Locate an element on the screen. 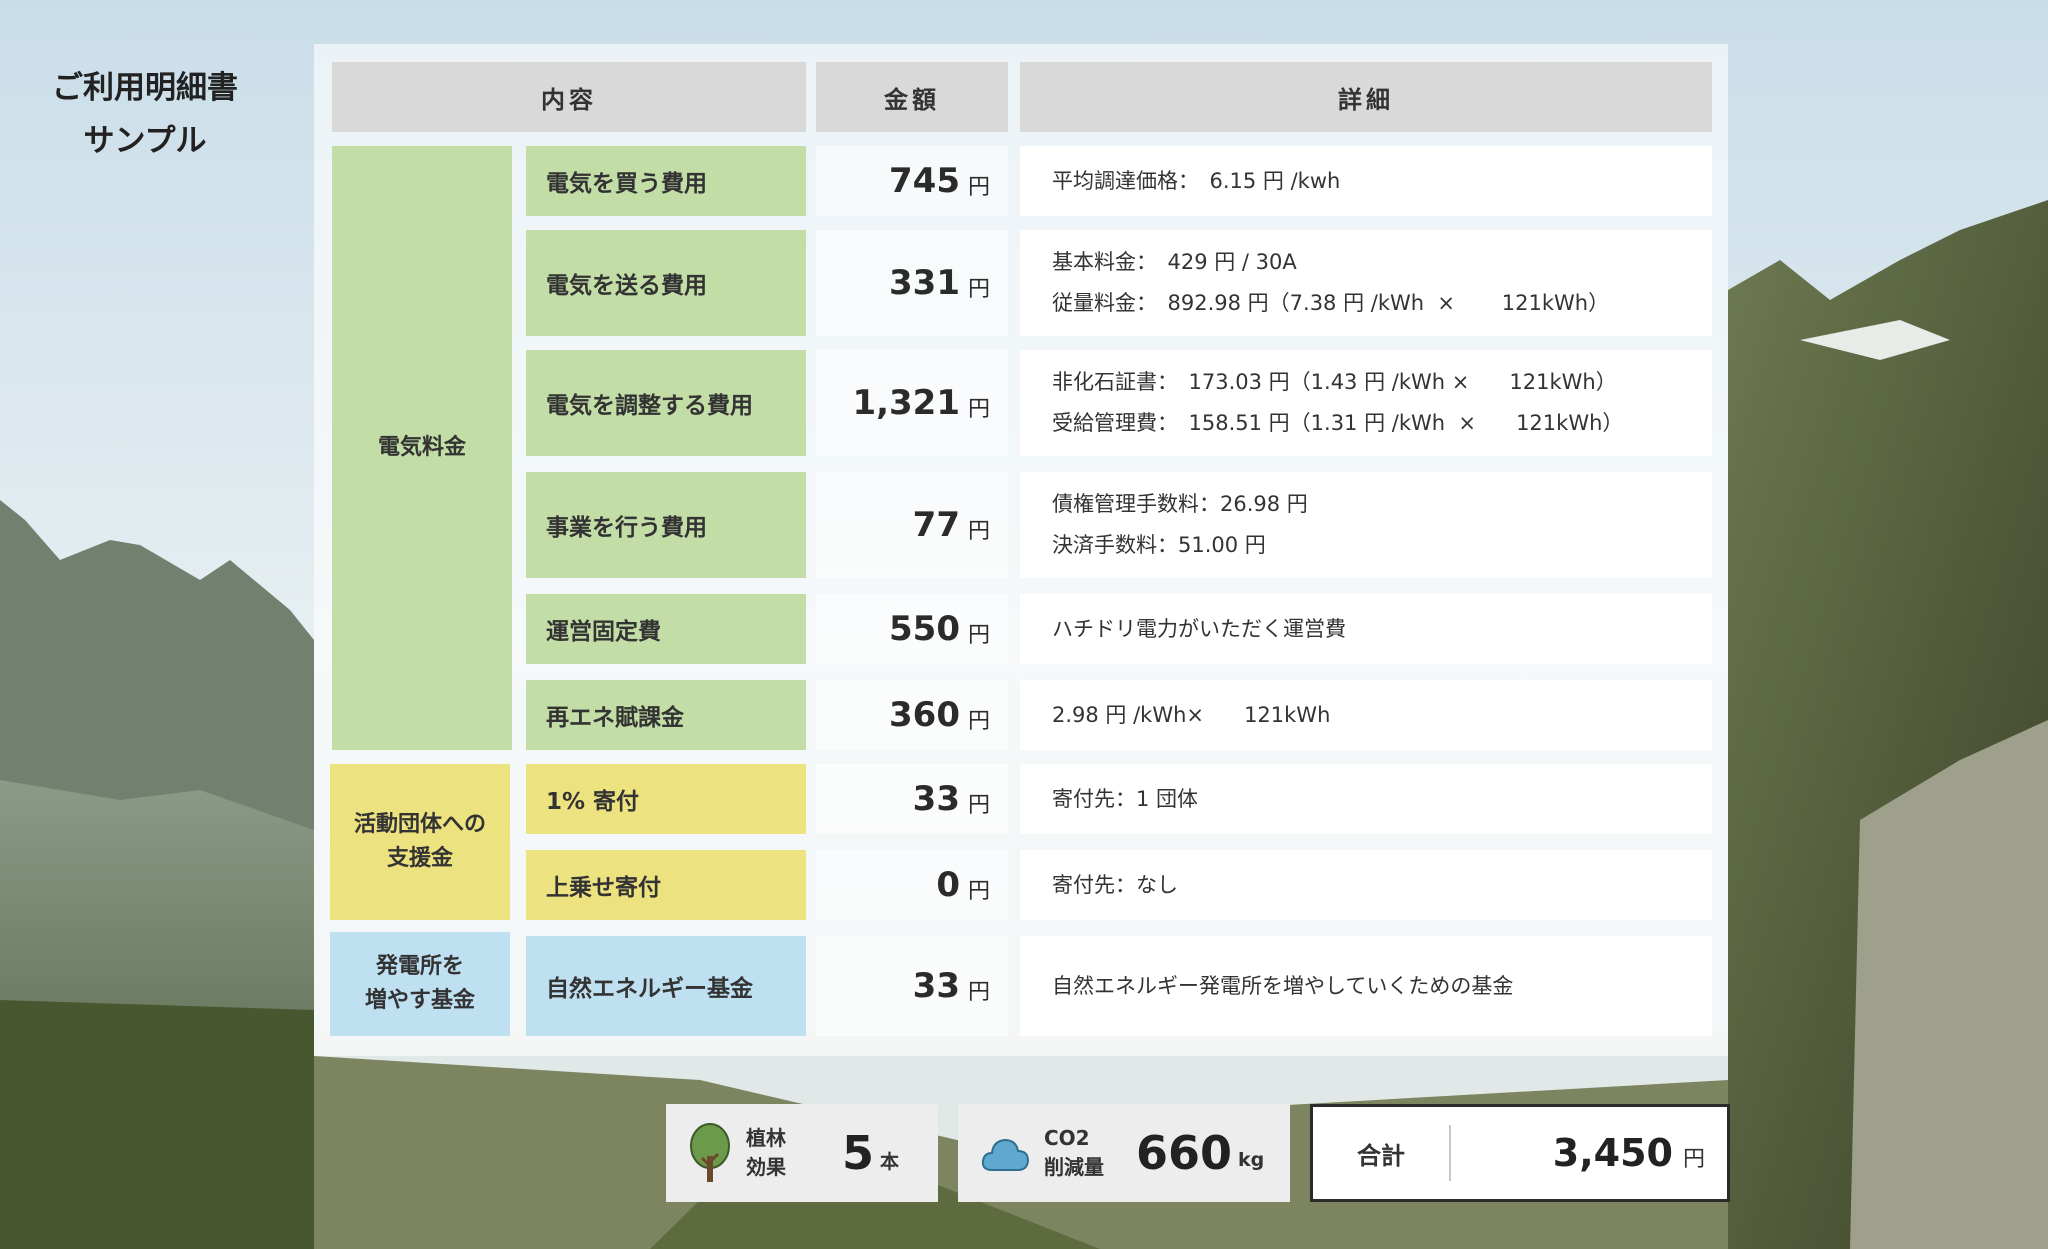 This screenshot has width=2048, height=1249. item-label: 上乗せ寄付 is located at coordinates (666, 885).